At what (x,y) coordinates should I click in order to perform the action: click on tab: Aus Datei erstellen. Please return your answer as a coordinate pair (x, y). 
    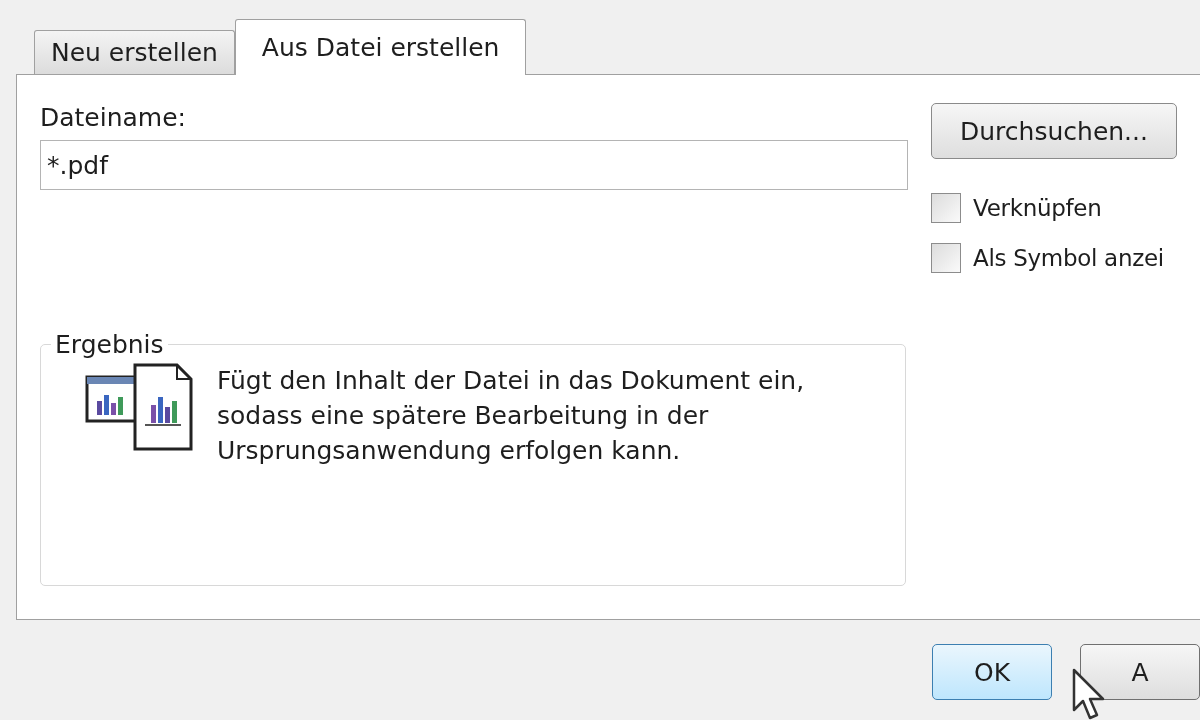
    Looking at the image, I should click on (380, 47).